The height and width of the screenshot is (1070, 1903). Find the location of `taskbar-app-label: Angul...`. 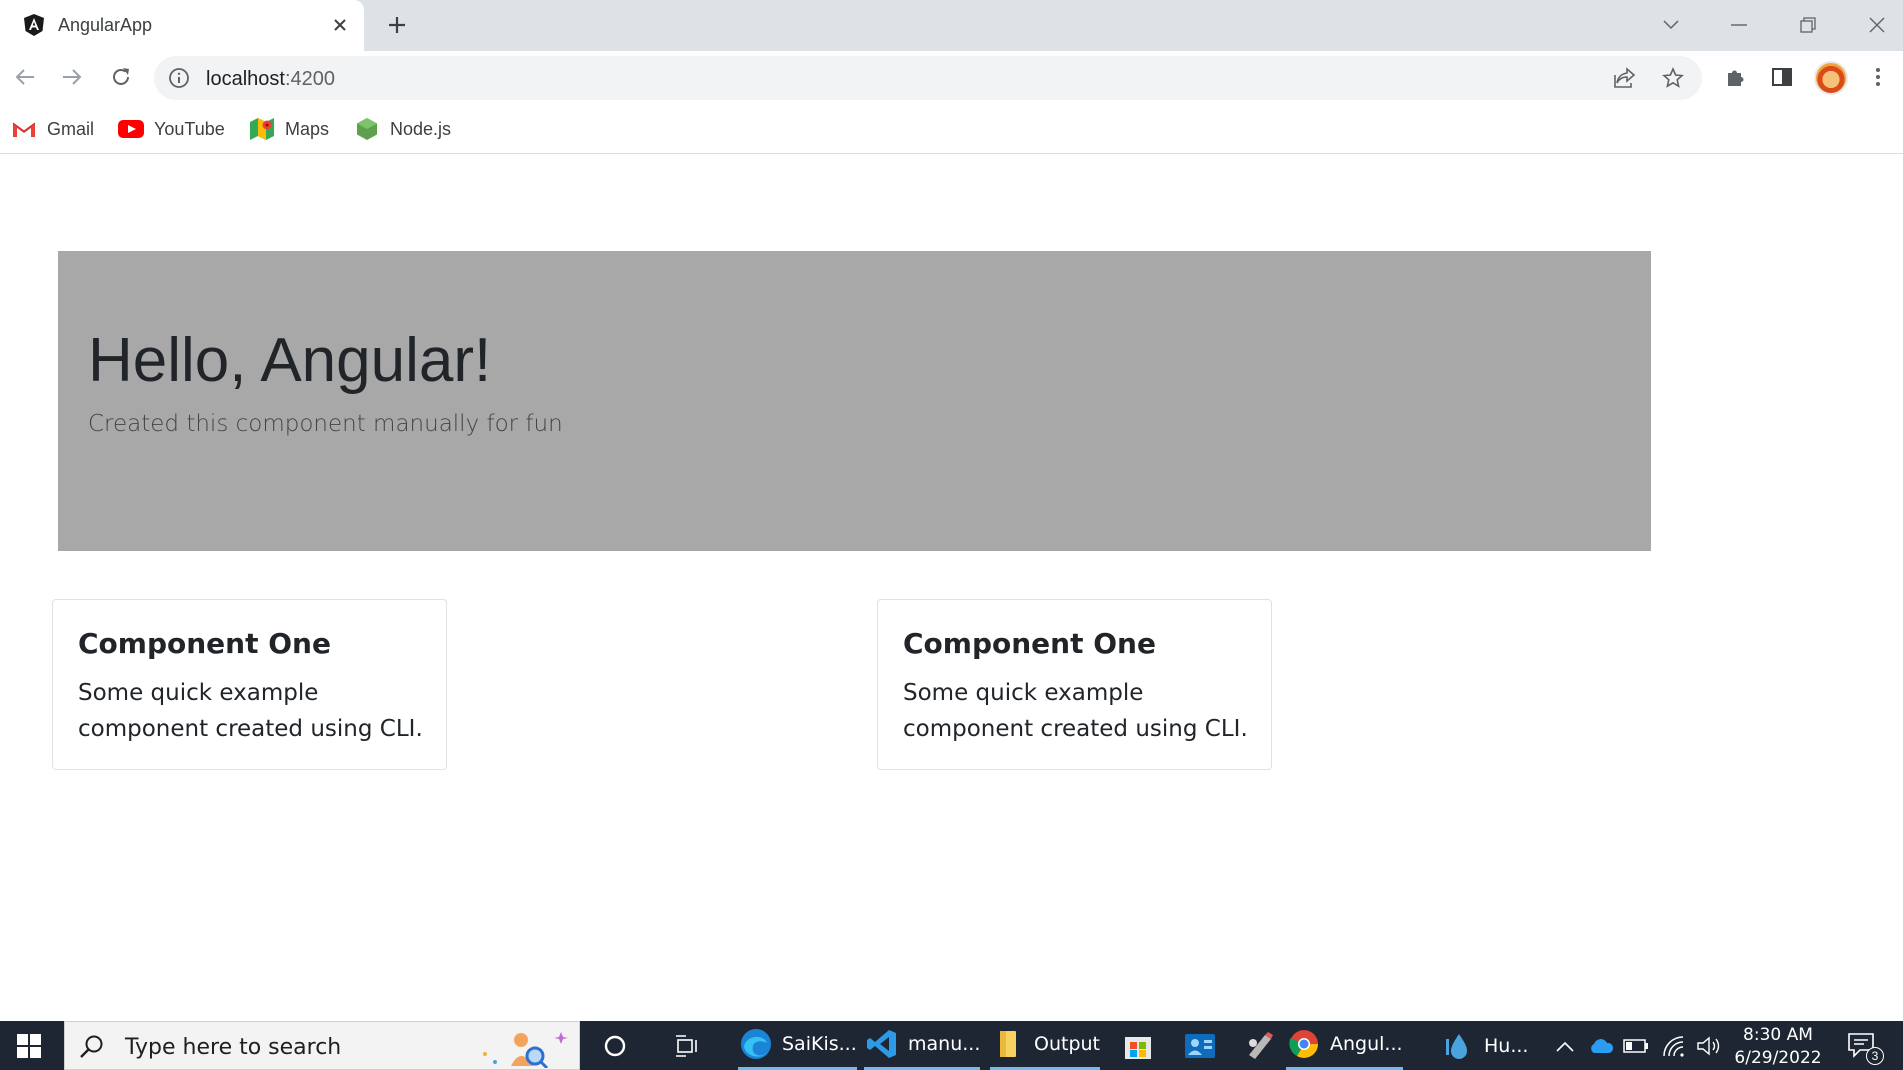

taskbar-app-label: Angul... is located at coordinates (1366, 1044).